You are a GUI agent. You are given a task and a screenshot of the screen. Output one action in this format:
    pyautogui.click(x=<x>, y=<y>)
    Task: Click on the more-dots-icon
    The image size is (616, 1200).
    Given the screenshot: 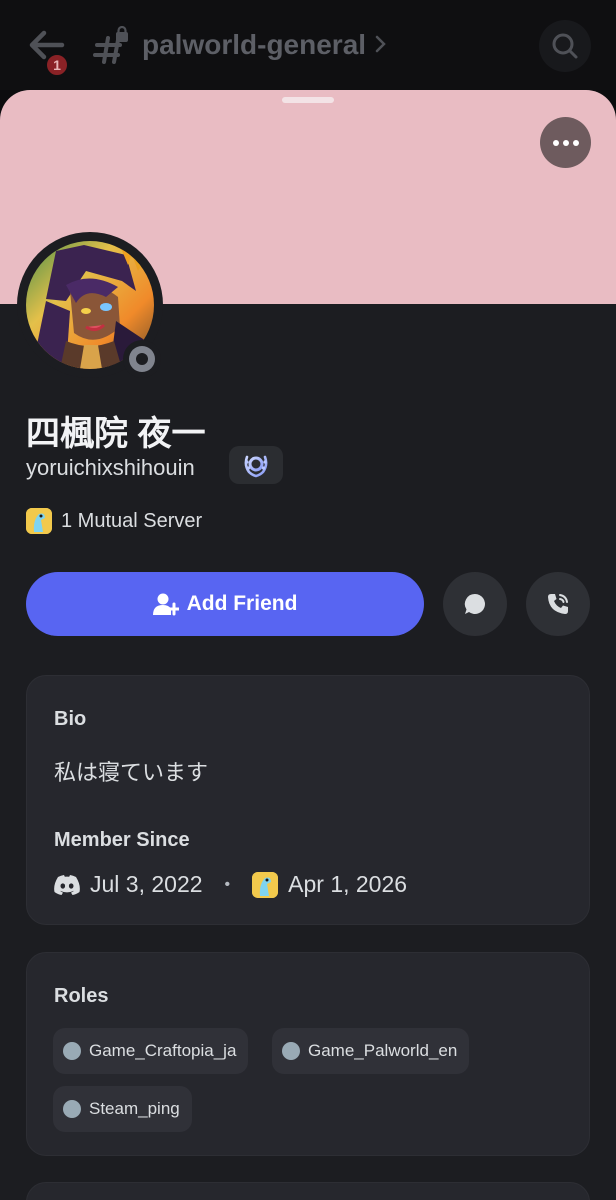 What is the action you would take?
    pyautogui.click(x=555, y=142)
    